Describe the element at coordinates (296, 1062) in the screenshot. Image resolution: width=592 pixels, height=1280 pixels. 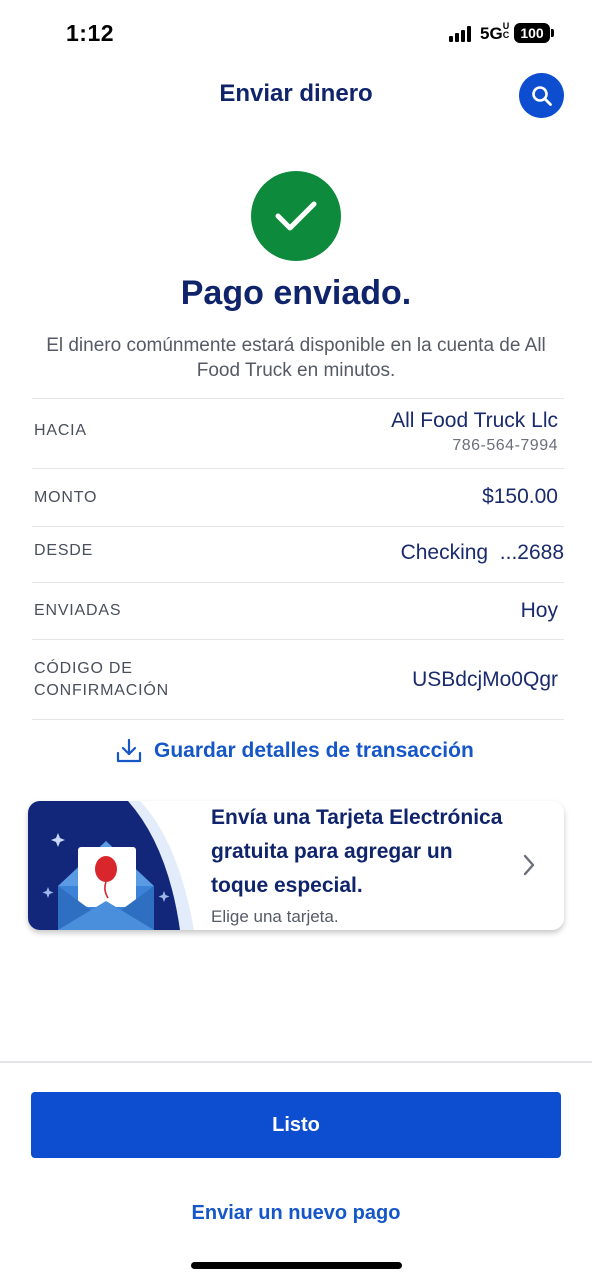
I see `footer-divider` at that location.